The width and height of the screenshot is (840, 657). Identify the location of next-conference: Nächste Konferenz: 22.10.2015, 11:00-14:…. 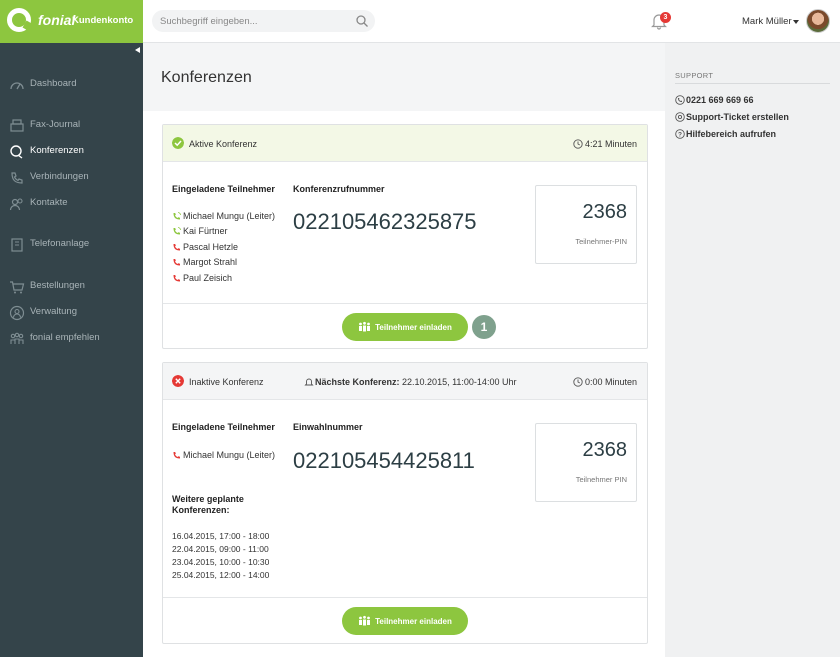
(410, 382).